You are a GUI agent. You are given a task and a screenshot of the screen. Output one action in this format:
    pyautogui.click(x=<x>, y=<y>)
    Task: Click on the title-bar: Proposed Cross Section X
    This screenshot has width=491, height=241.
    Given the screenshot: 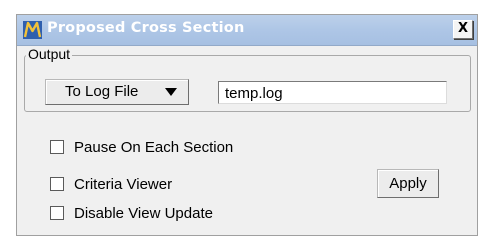 What is the action you would take?
    pyautogui.click(x=247, y=30)
    